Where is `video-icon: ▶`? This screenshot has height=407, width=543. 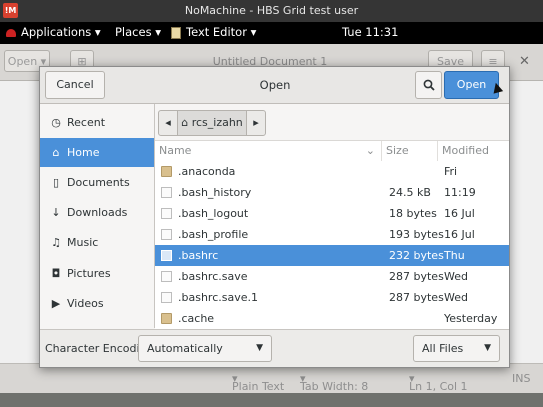 video-icon: ▶ is located at coordinates (56, 303).